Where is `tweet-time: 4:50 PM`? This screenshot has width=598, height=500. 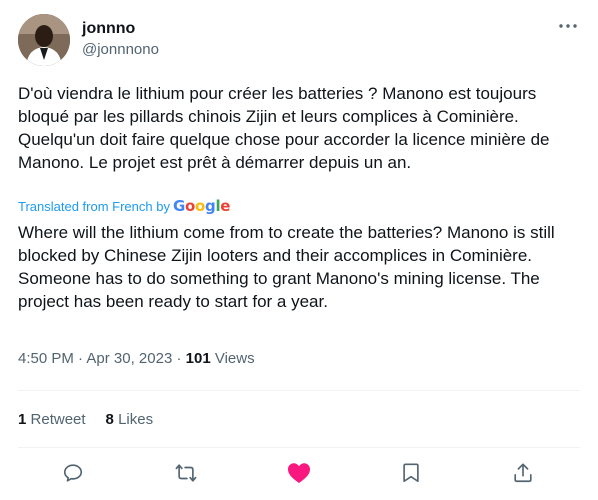 tweet-time: 4:50 PM is located at coordinates (46, 358).